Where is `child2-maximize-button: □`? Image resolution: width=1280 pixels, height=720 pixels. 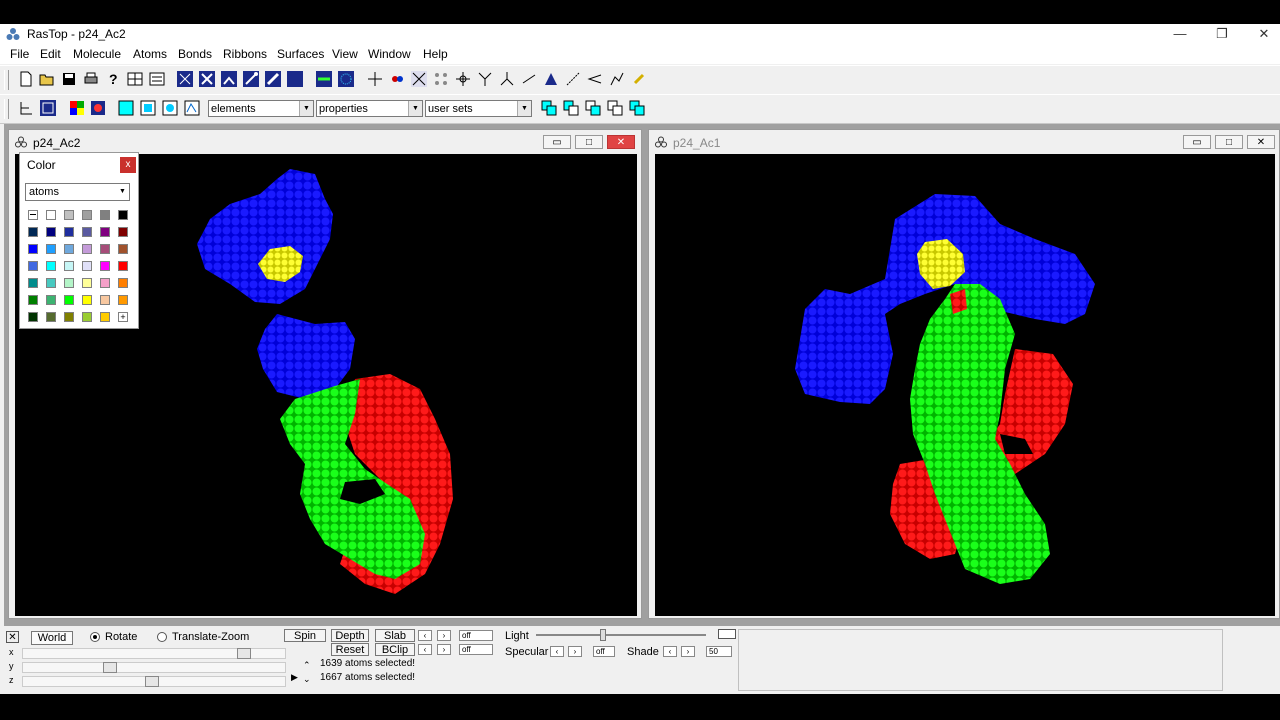 child2-maximize-button: □ is located at coordinates (1229, 142).